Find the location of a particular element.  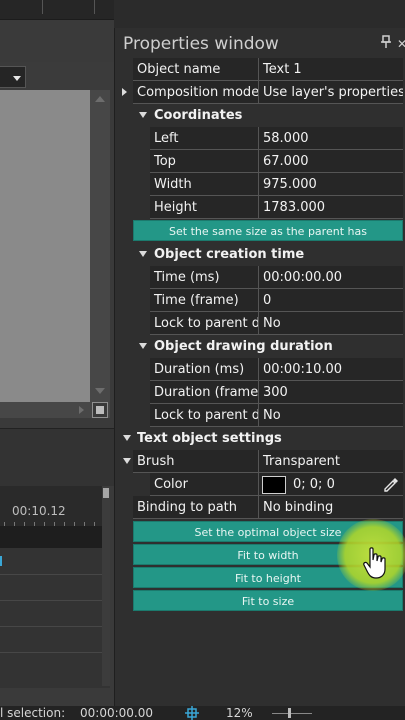

row-brush: Brush Transparent is located at coordinates (263, 461).